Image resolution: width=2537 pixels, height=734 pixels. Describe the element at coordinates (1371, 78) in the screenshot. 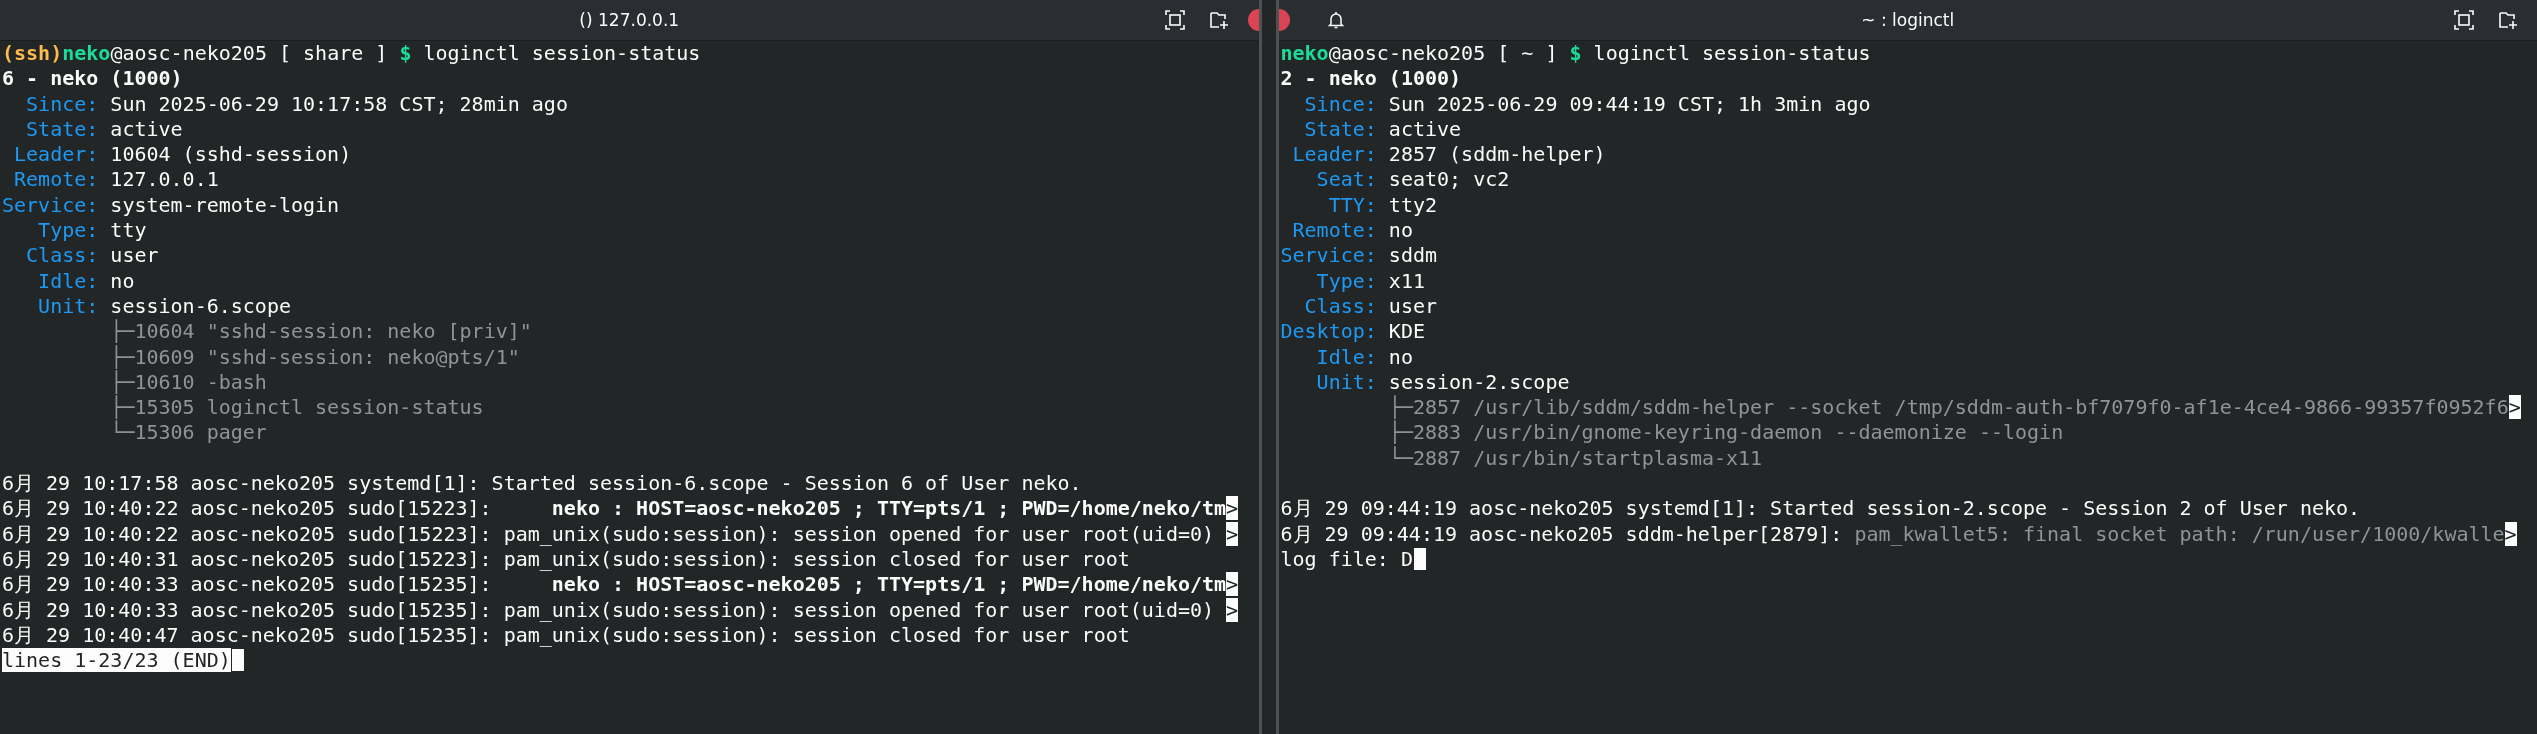

I see `session-heading: 2 - neko (1000)` at that location.